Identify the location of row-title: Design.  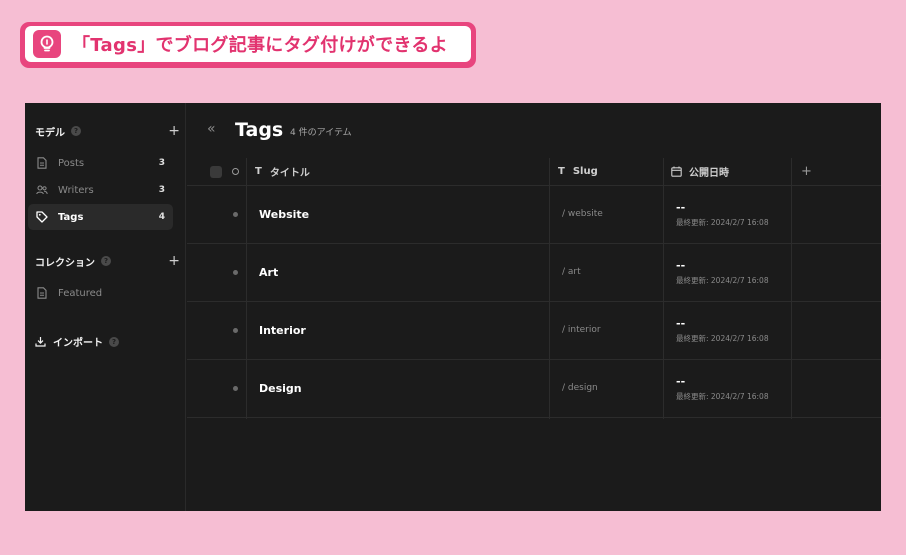
(280, 388).